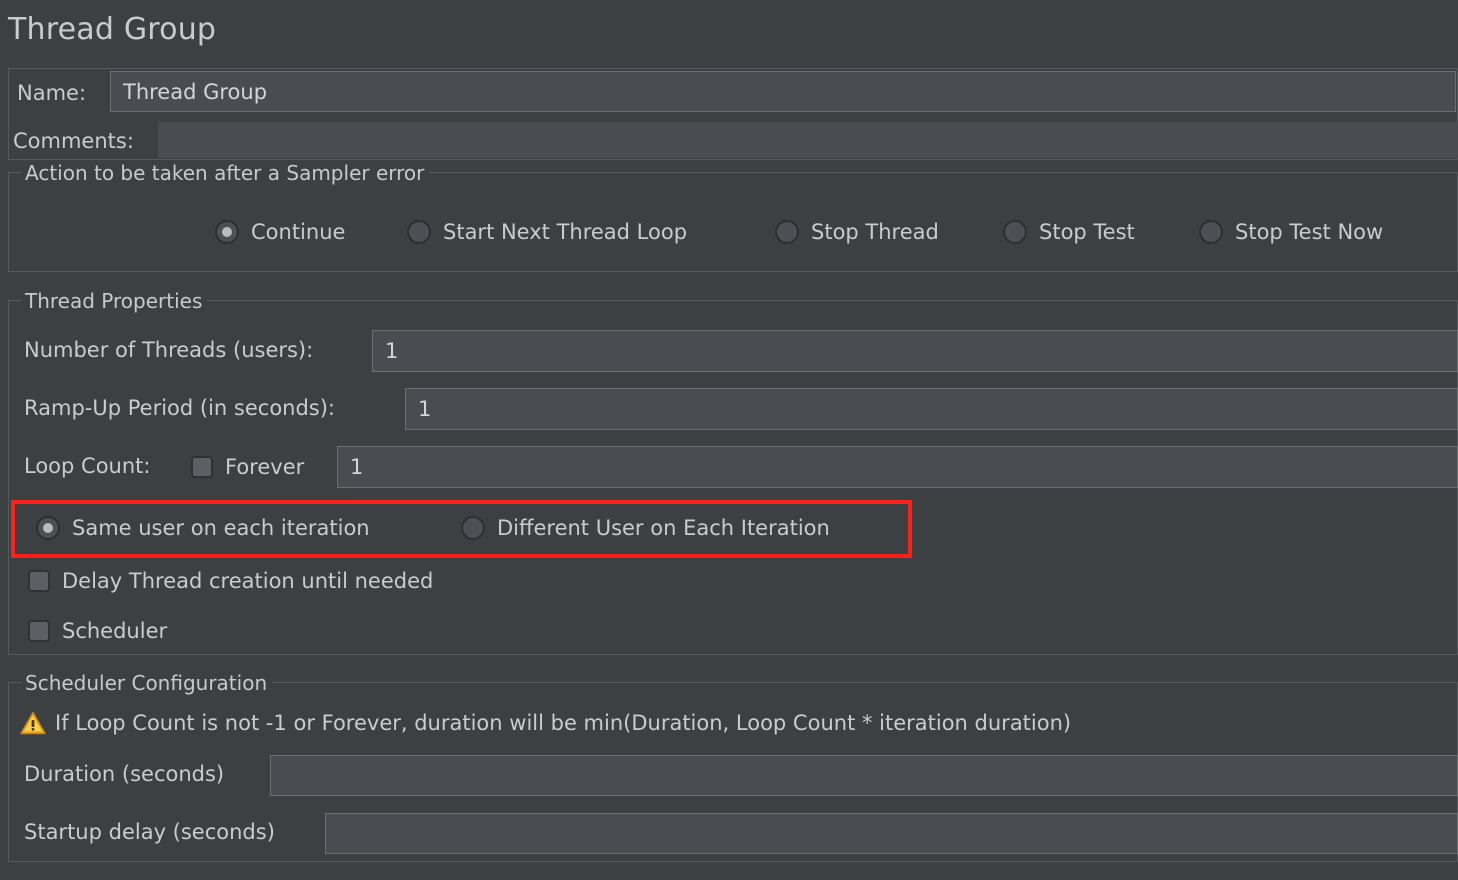 The width and height of the screenshot is (1458, 880). I want to click on radio-stop-test-indicator, so click(1015, 232).